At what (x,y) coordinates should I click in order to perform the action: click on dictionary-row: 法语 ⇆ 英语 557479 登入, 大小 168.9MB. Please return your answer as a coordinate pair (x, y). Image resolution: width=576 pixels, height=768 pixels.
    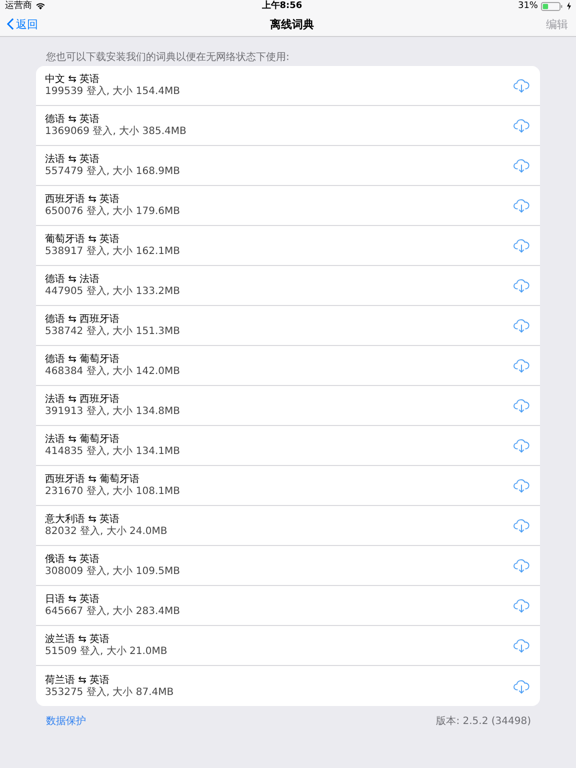
    Looking at the image, I should click on (288, 166).